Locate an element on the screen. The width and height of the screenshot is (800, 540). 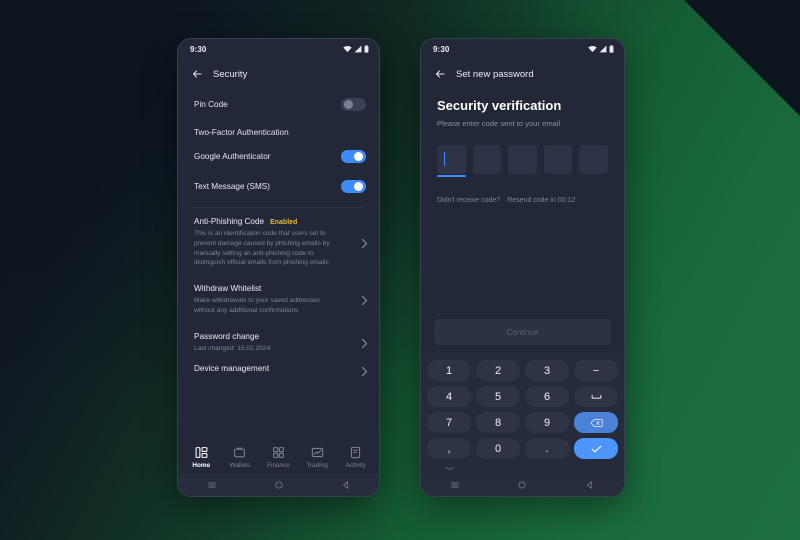
setting-row-device-management: Device management is located at coordinates (278, 372).